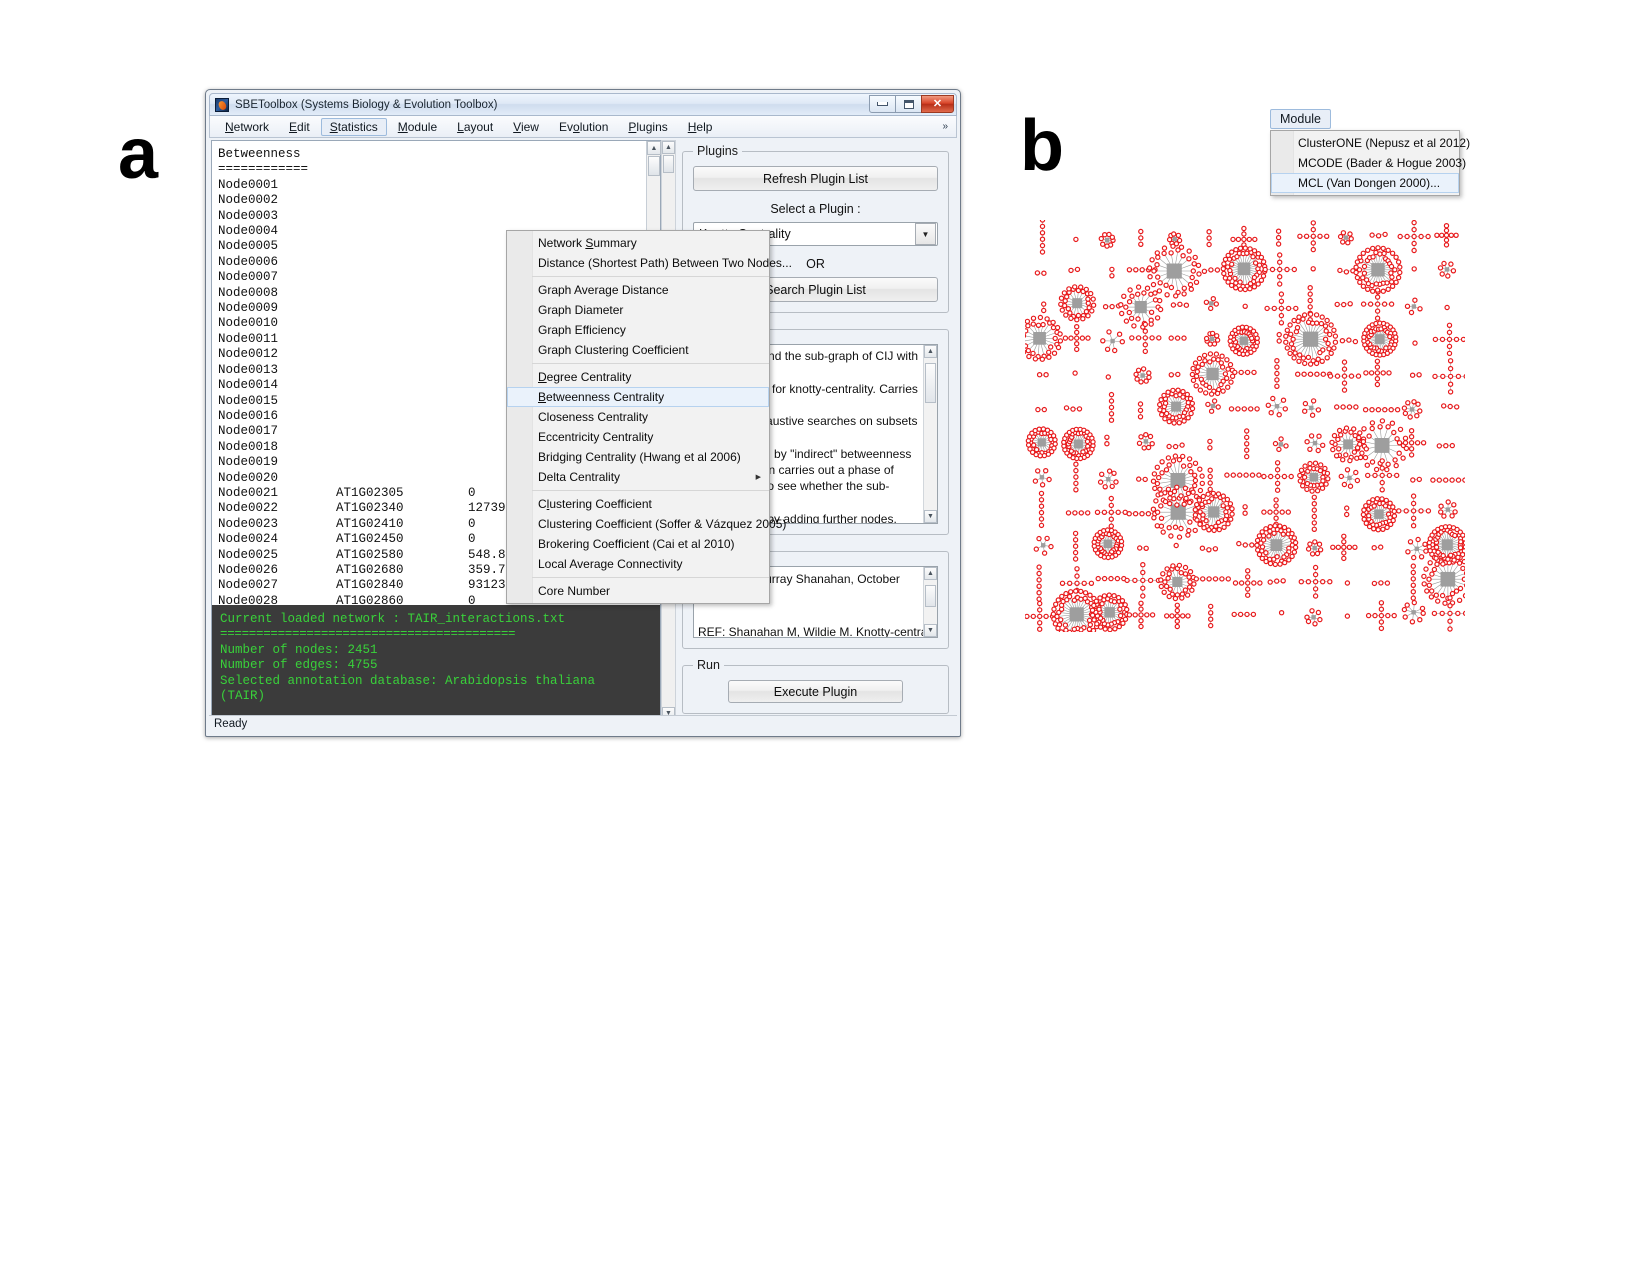  I want to click on node-id: Node0008, so click(248, 292).